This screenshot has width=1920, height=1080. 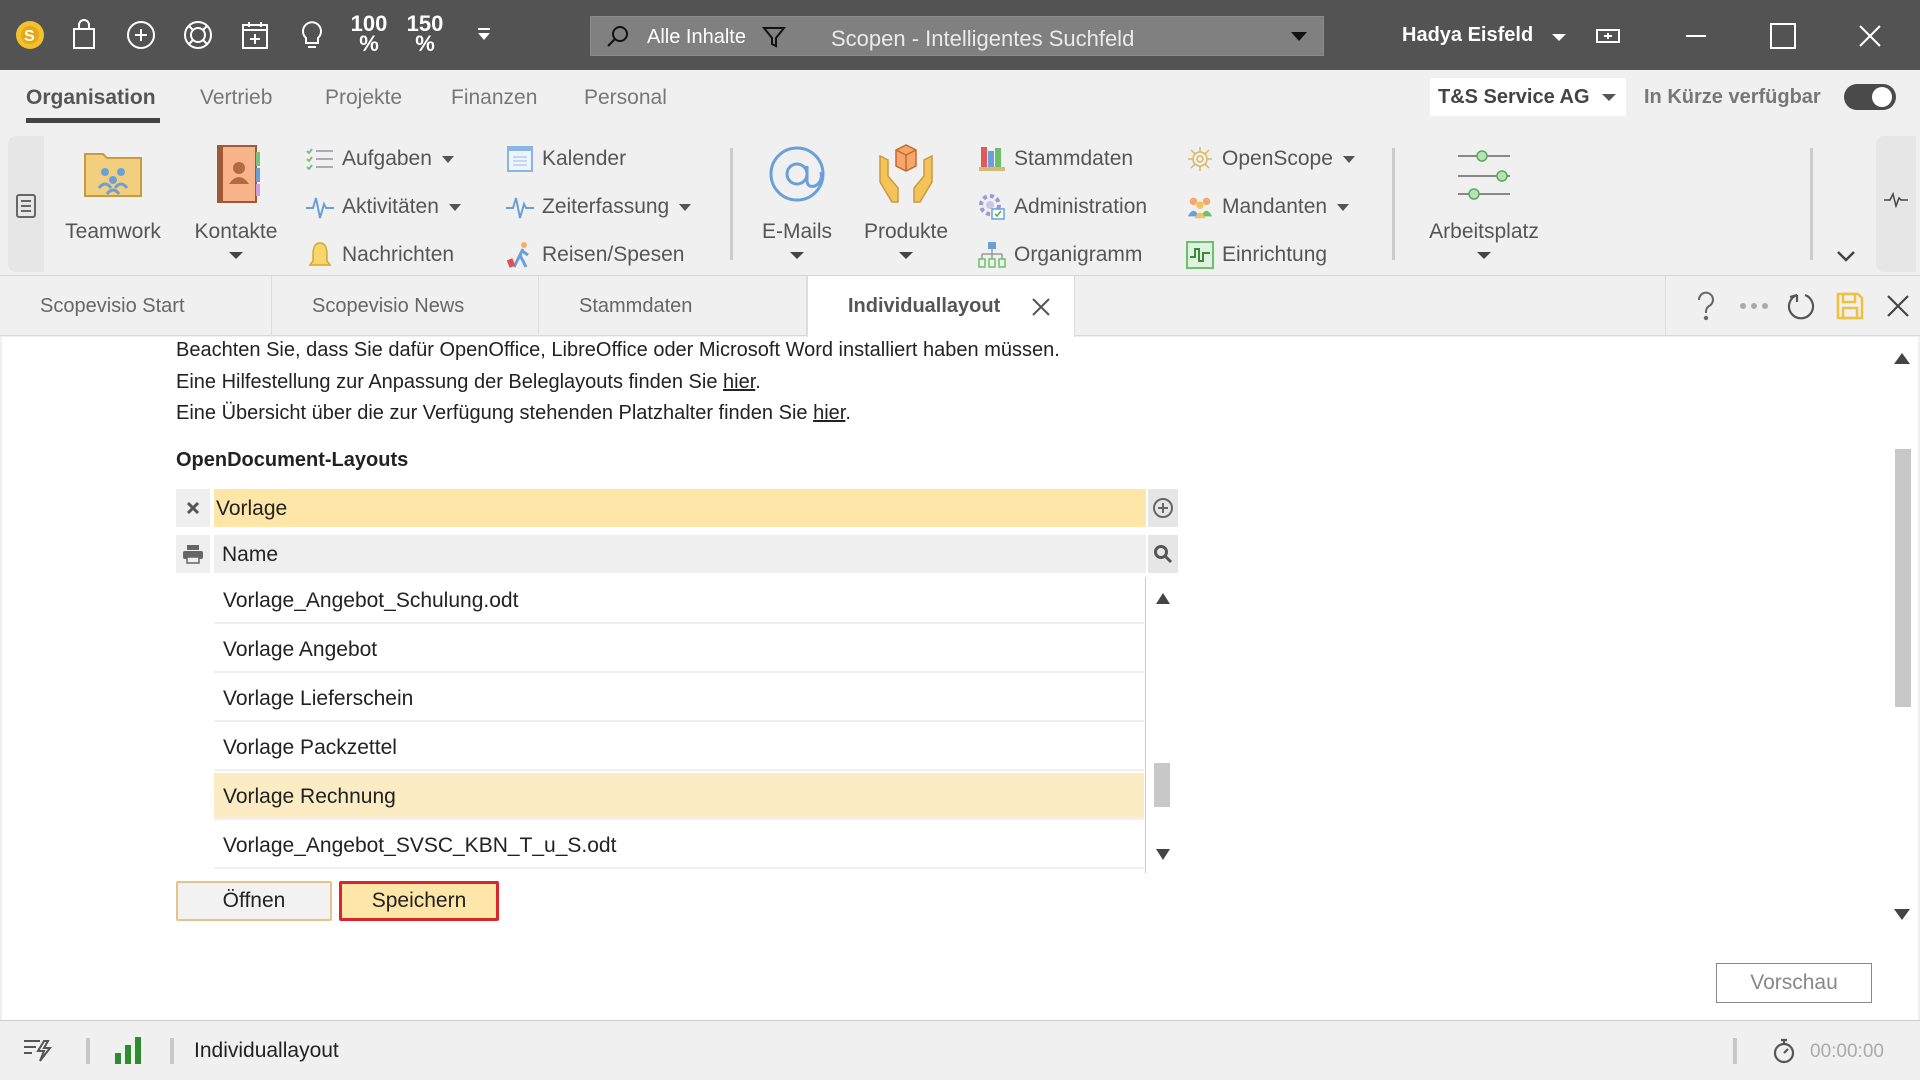 I want to click on tab-finanzen: Finanzen, so click(x=494, y=98).